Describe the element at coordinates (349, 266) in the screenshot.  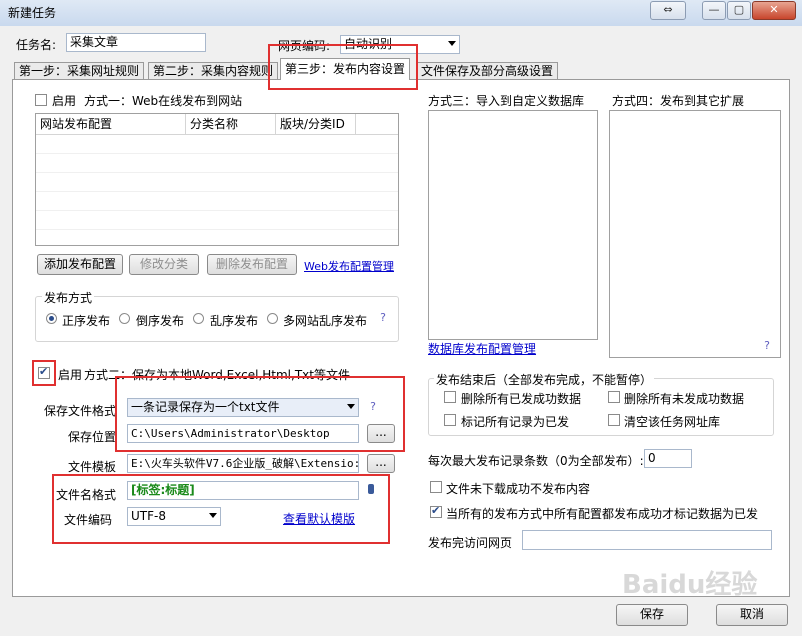
I see `web-config-manage-link: Web发布配置管理` at that location.